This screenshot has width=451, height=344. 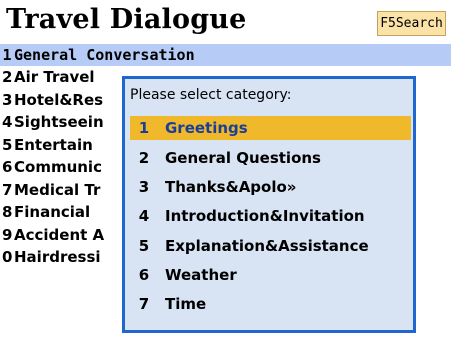 What do you see at coordinates (54, 77) in the screenshot?
I see `menu-item-label: Air Travel` at bounding box center [54, 77].